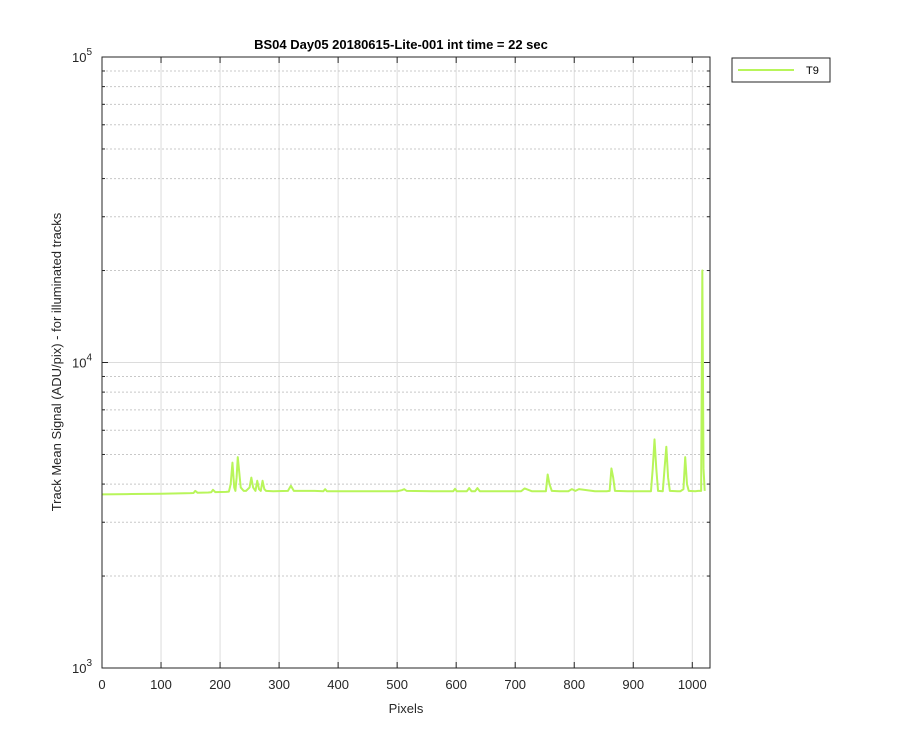  Describe the element at coordinates (101, 684) in the screenshot. I see `x-tick-label: 0` at that location.